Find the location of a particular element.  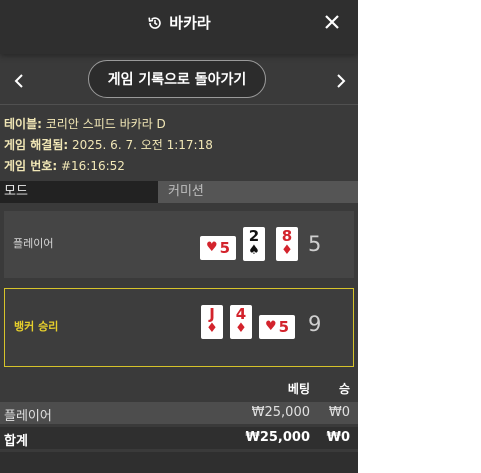

banker-card-3: ♥ 5 is located at coordinates (277, 327).